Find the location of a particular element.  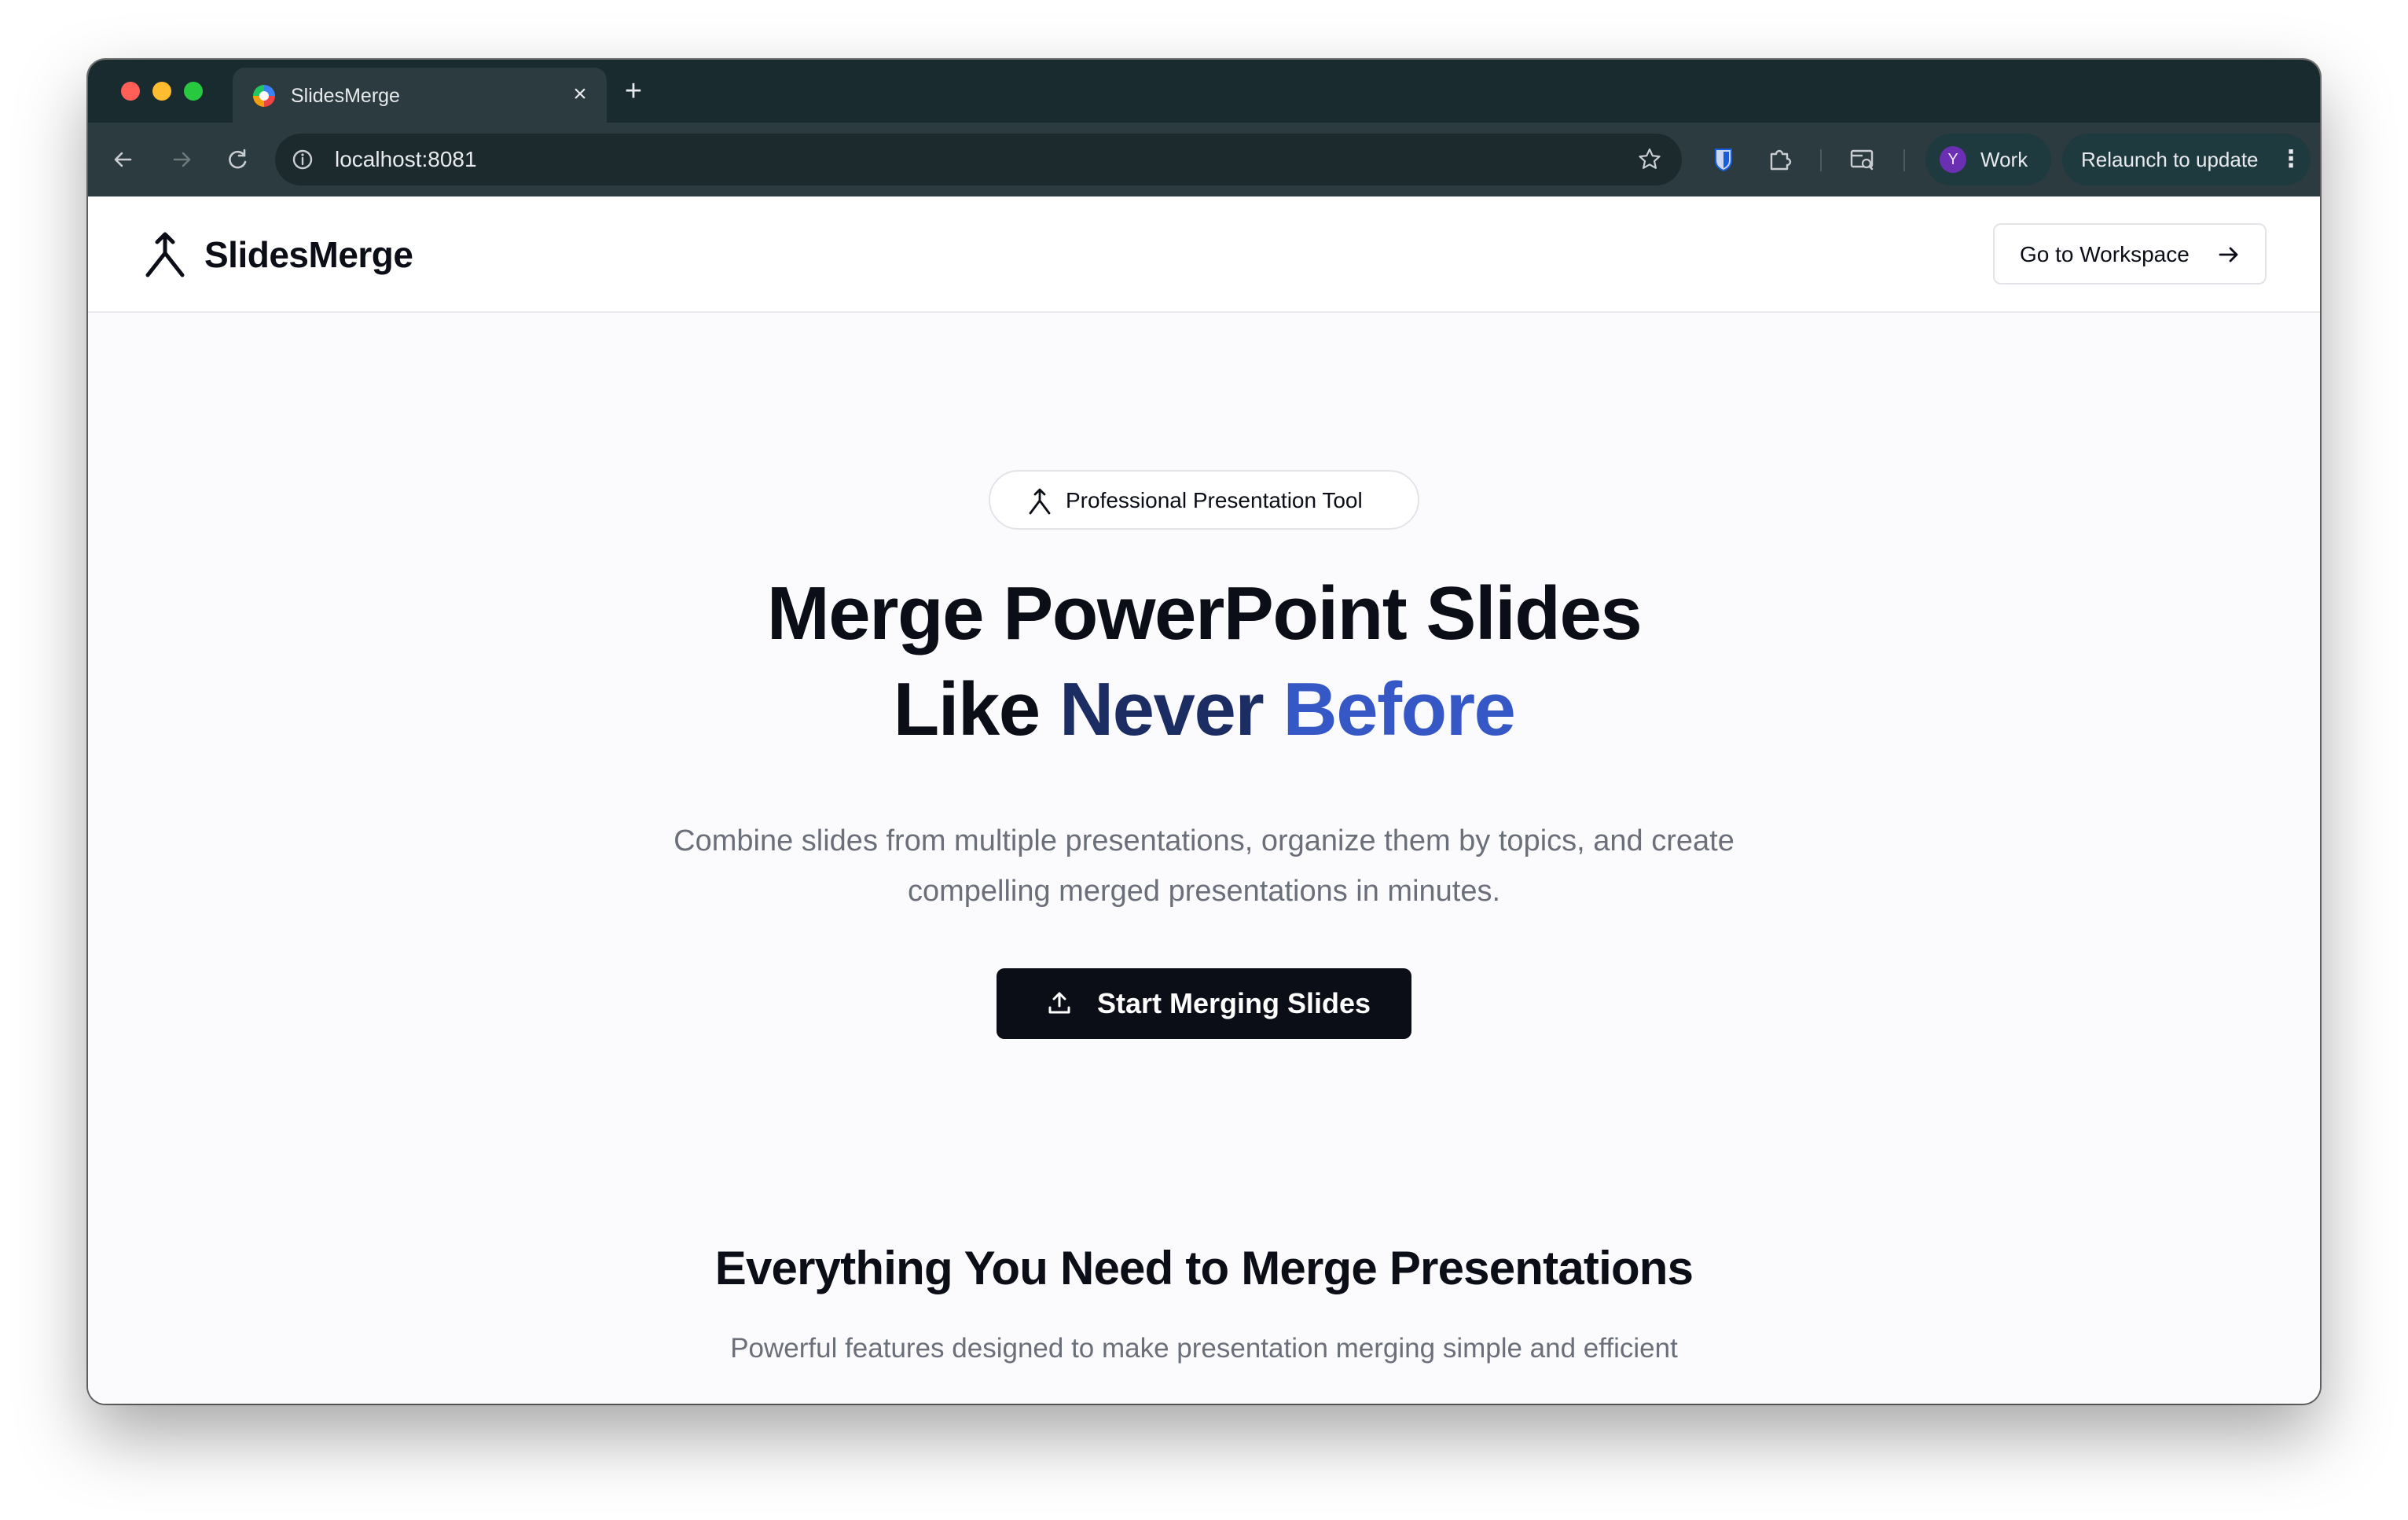

start-merging-label: Start Merging Slides is located at coordinates (1234, 1003).